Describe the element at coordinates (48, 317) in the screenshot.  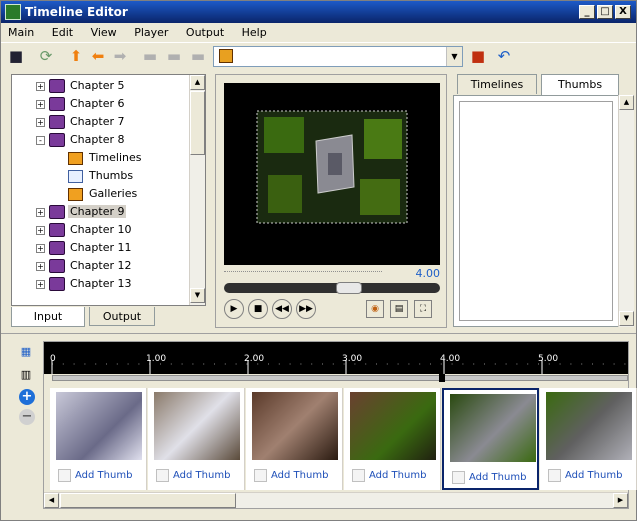
I see `tab-input: Input` at that location.